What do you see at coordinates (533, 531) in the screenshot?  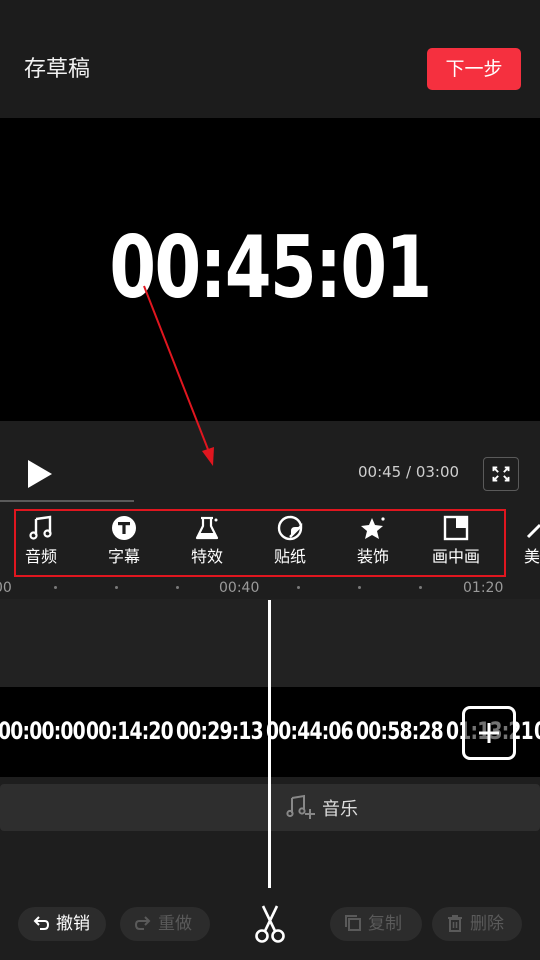 I see `magic-wand-icon` at bounding box center [533, 531].